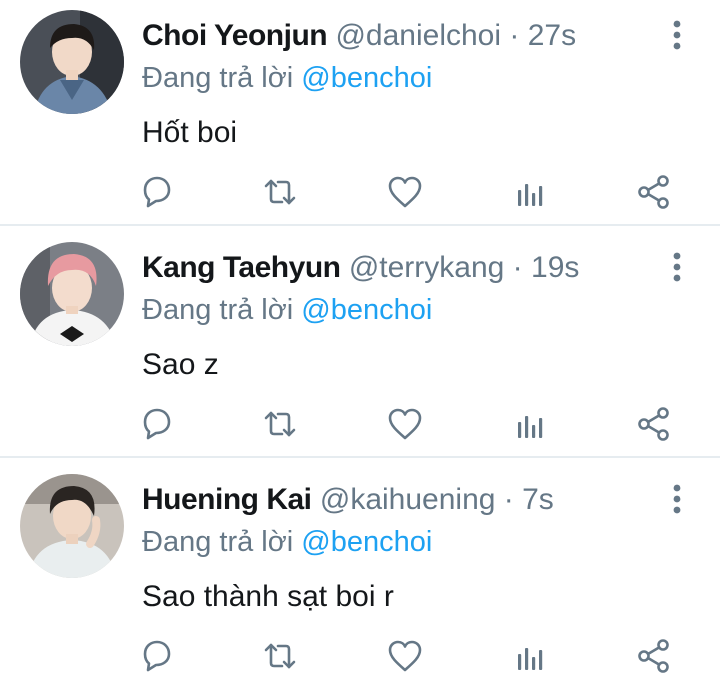  What do you see at coordinates (427, 267) in the screenshot?
I see `user-handle: @terrykang` at bounding box center [427, 267].